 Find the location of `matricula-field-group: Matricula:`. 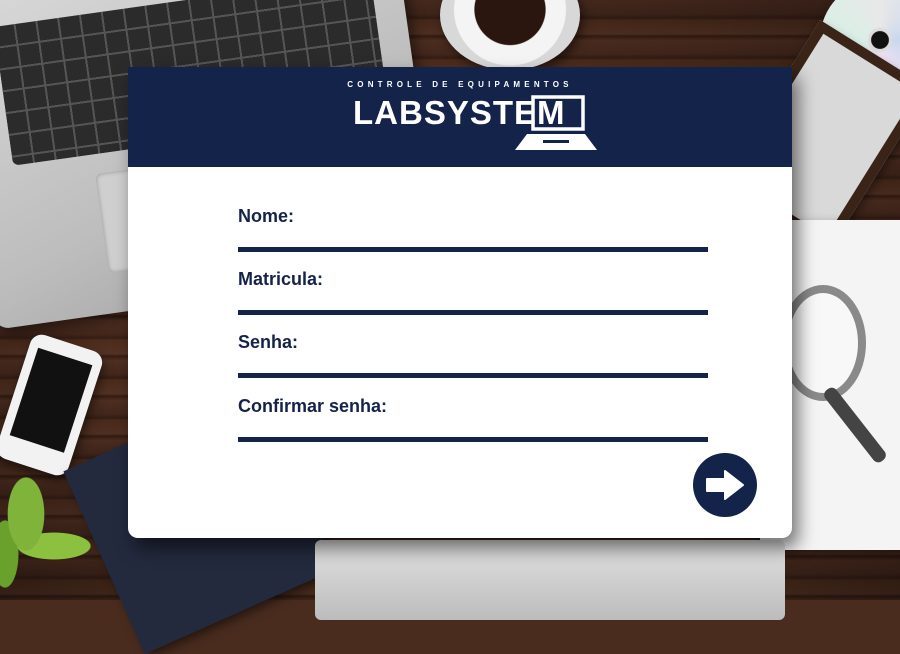

matricula-field-group: Matricula: is located at coordinates (473, 292).